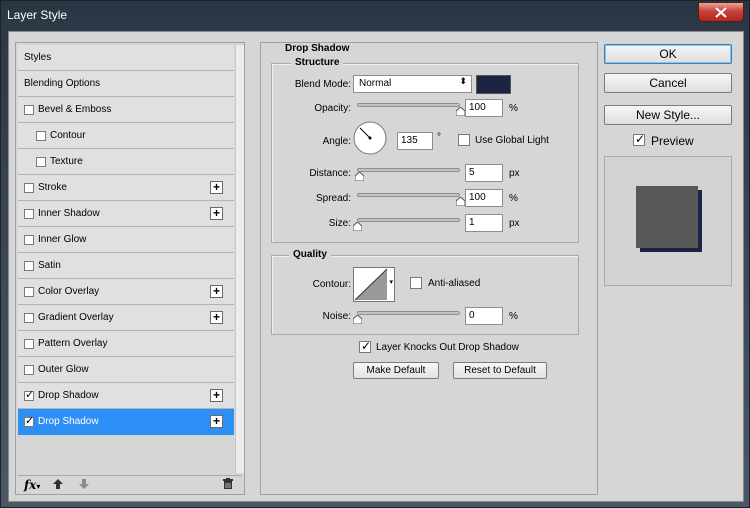  Describe the element at coordinates (447, 347) in the screenshot. I see `layer-knocks-out-label: Layer Knocks Out Drop Shadow` at that location.